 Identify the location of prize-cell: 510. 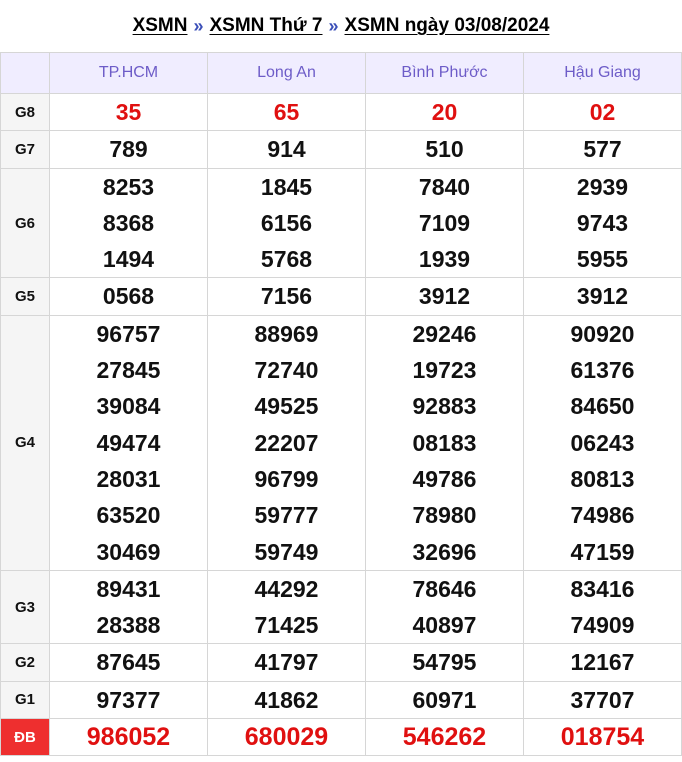
(444, 149).